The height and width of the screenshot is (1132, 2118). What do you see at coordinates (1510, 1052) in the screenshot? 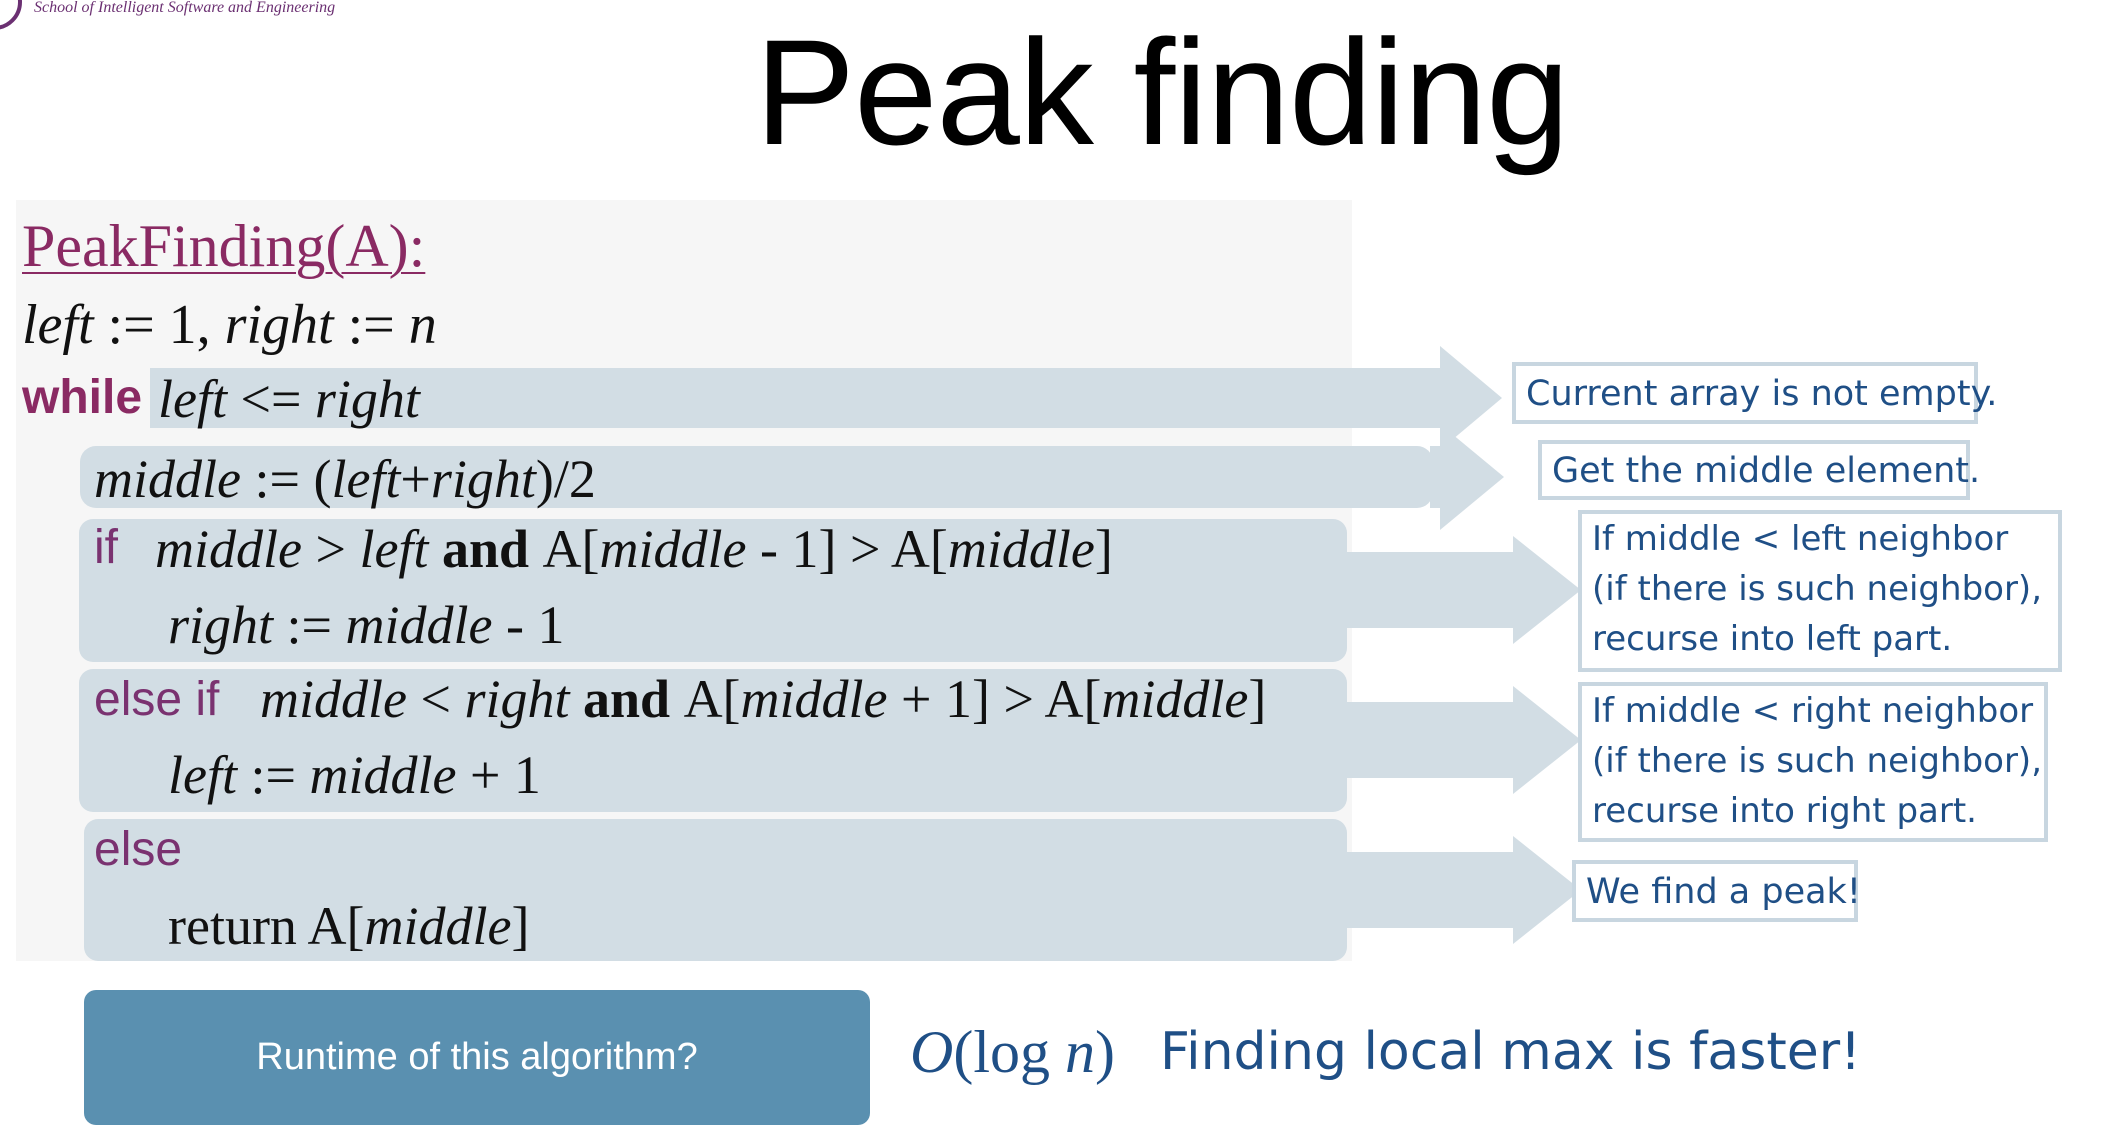
I see `runtime-remark: Finding local max is faster!` at bounding box center [1510, 1052].